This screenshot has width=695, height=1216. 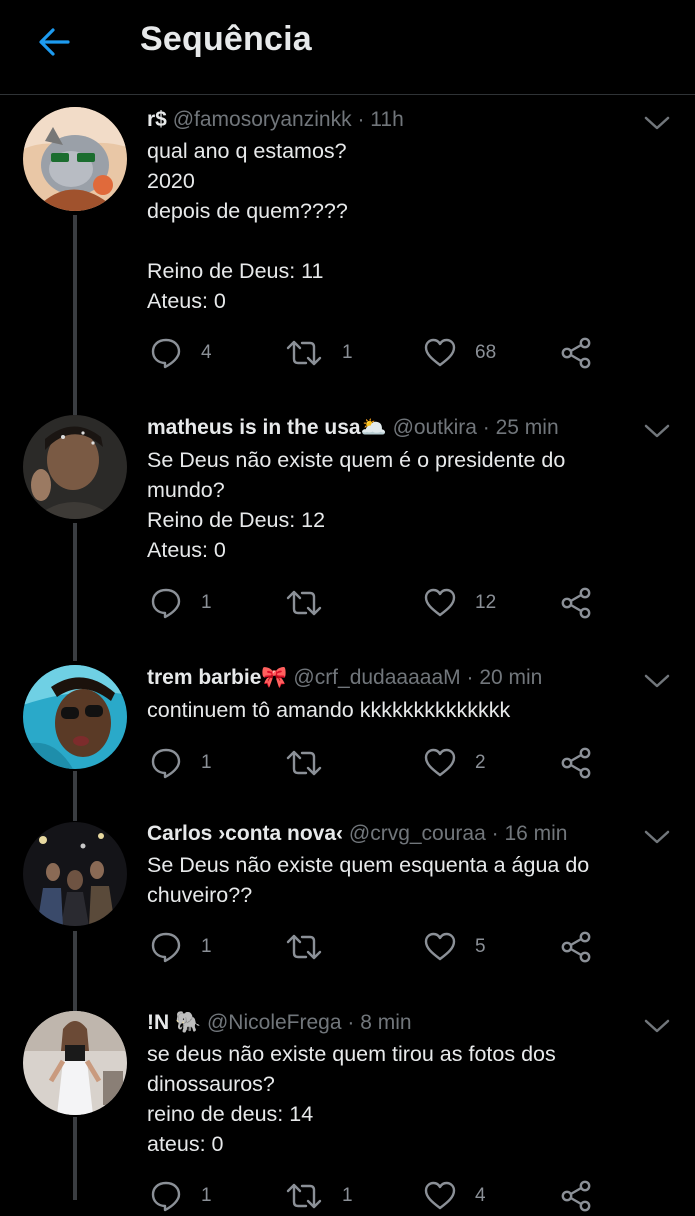 I want to click on display-name: Carlos ›conta nova‹, so click(x=245, y=833).